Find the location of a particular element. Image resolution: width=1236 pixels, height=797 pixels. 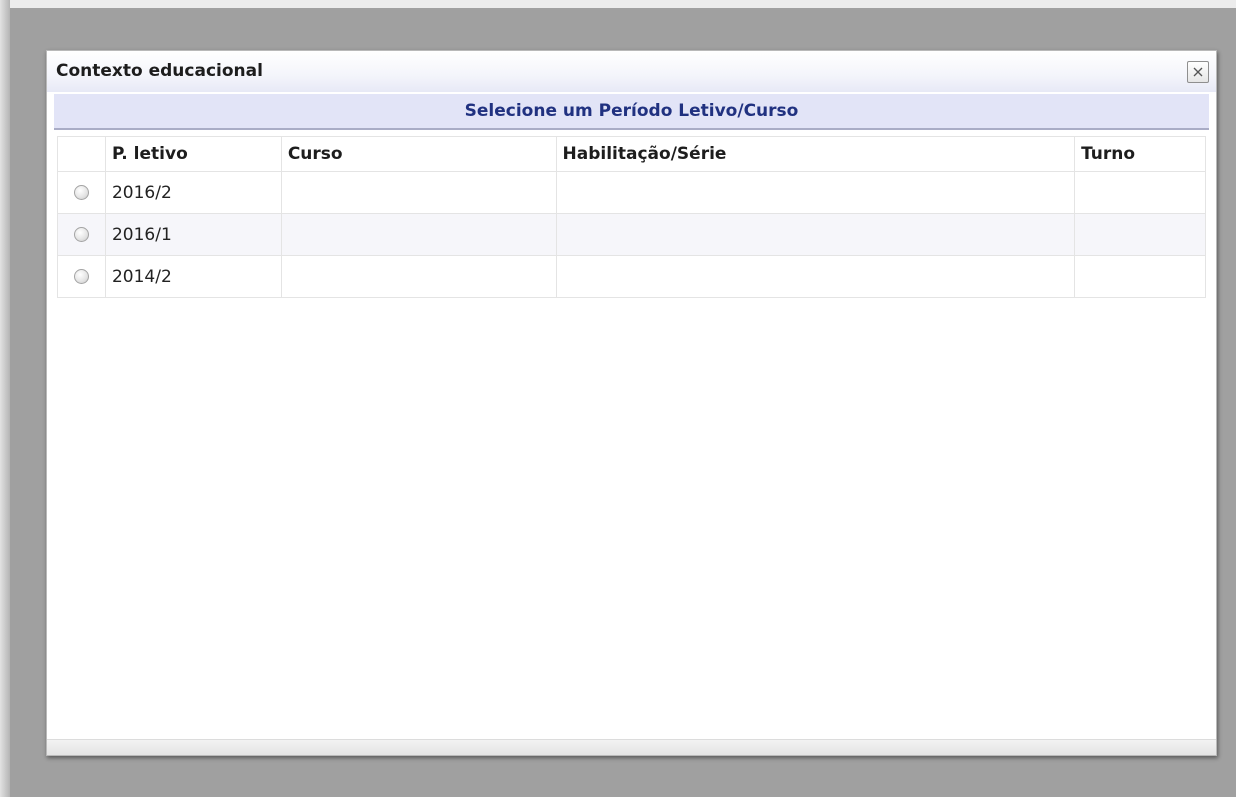

periodo-cell: 2016/2 is located at coordinates (193, 192).